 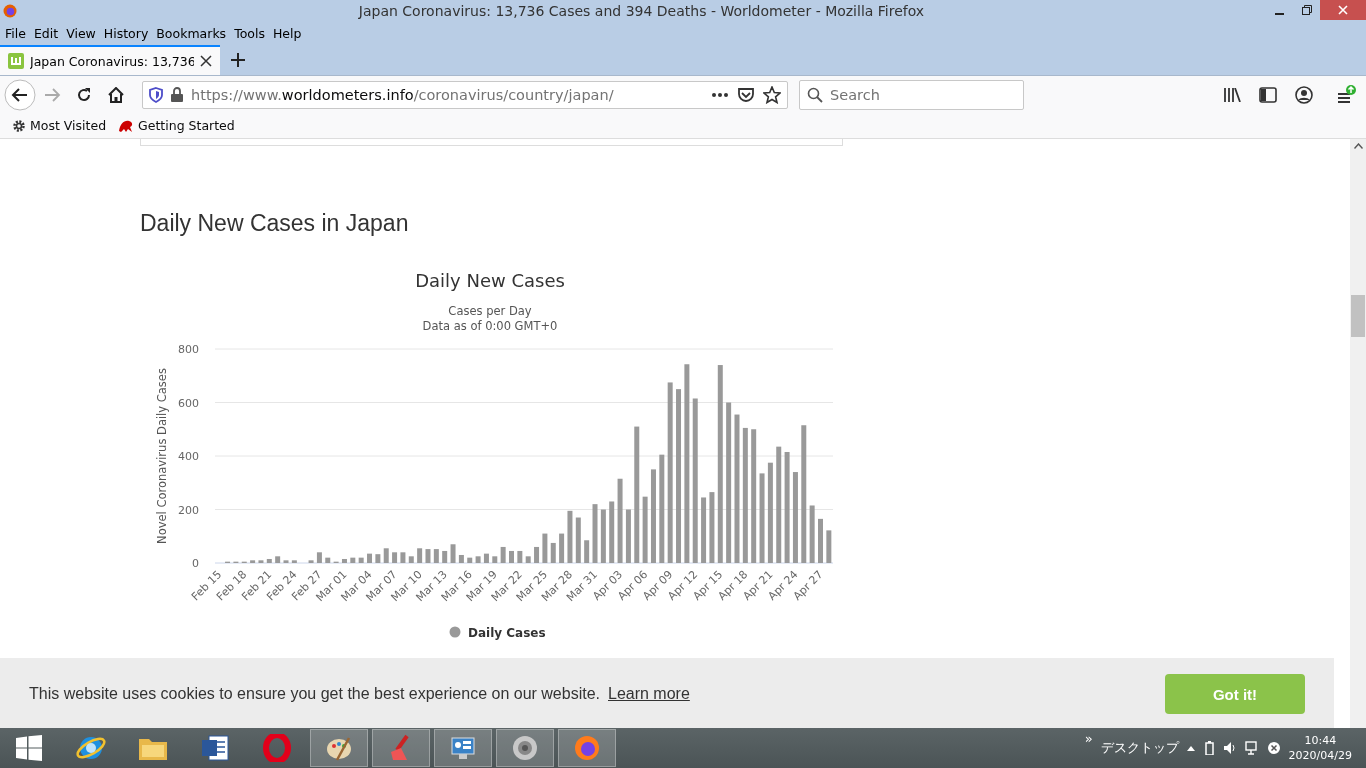 What do you see at coordinates (191, 33) in the screenshot?
I see `menu-item: Bookmarks` at bounding box center [191, 33].